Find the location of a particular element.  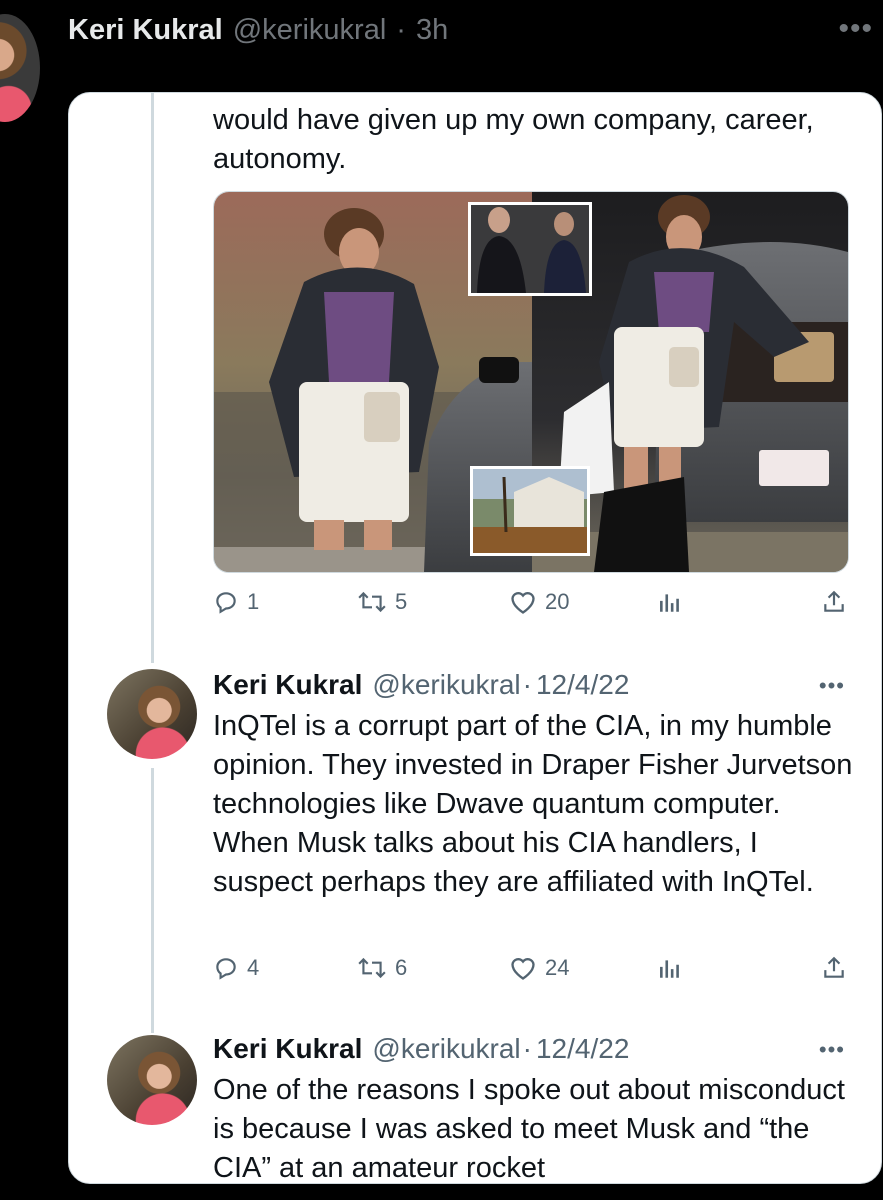

reply-button: 4 is located at coordinates (236, 968).